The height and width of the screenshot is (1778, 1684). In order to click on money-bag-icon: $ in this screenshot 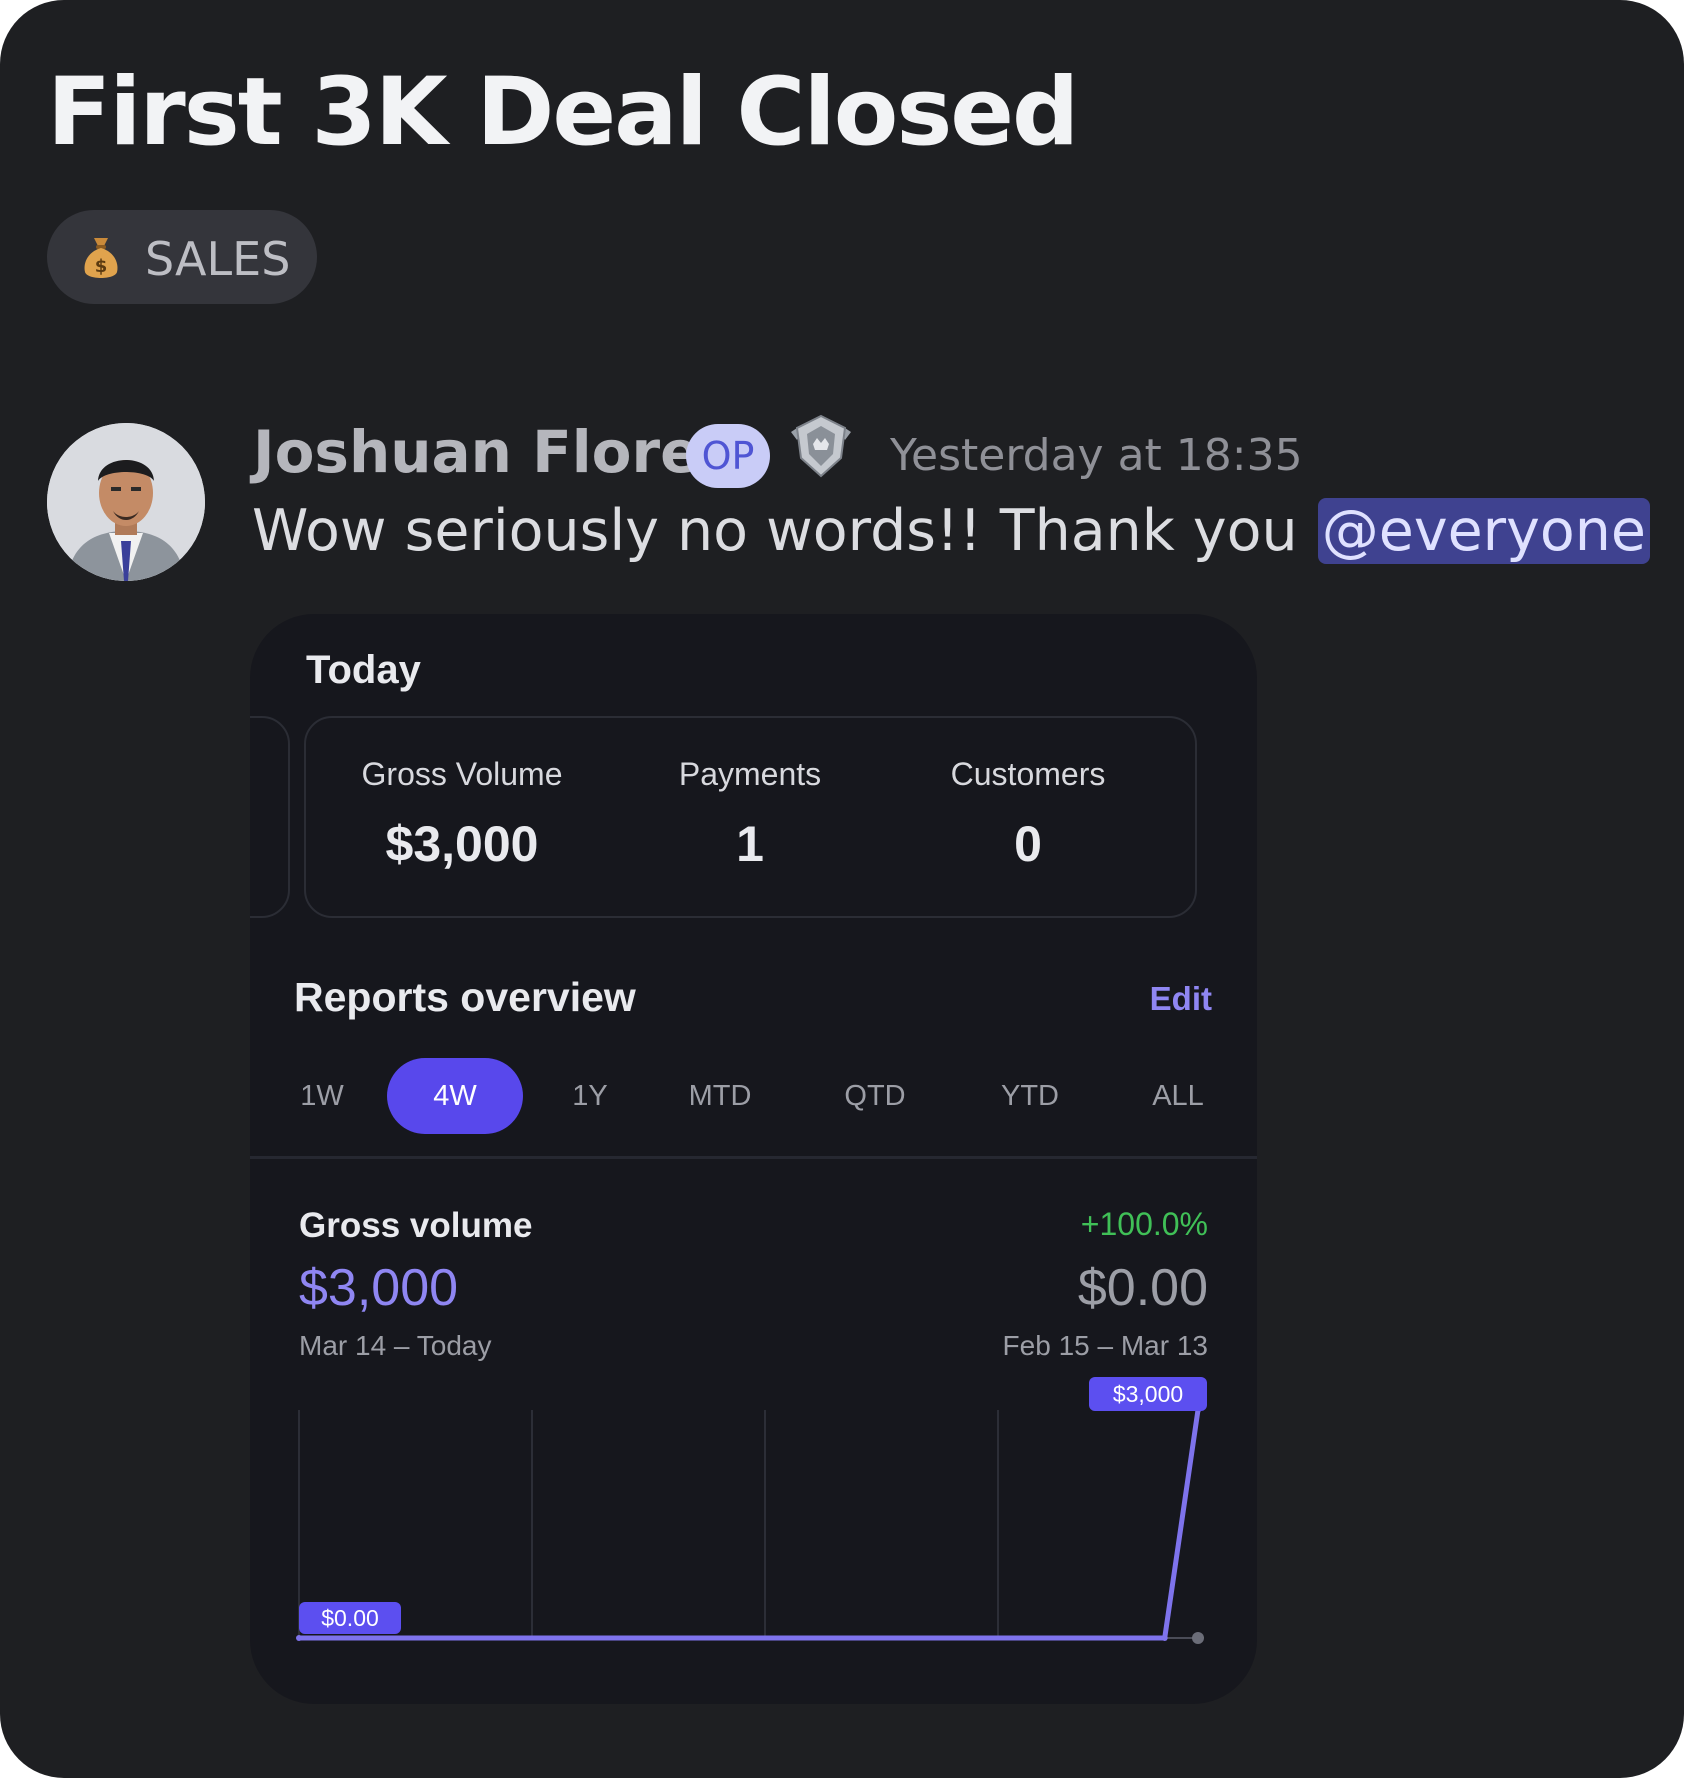, I will do `click(101, 258)`.